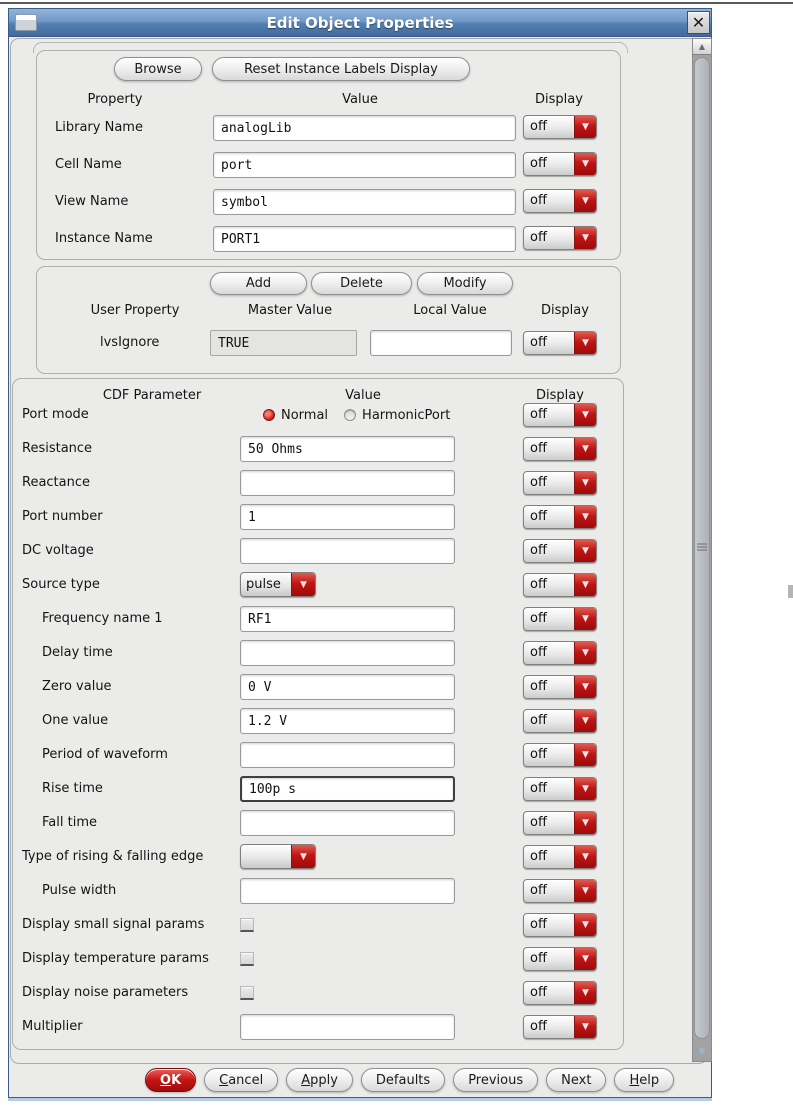 This screenshot has width=793, height=1106. I want to click on display-column-header: Display, so click(559, 99).